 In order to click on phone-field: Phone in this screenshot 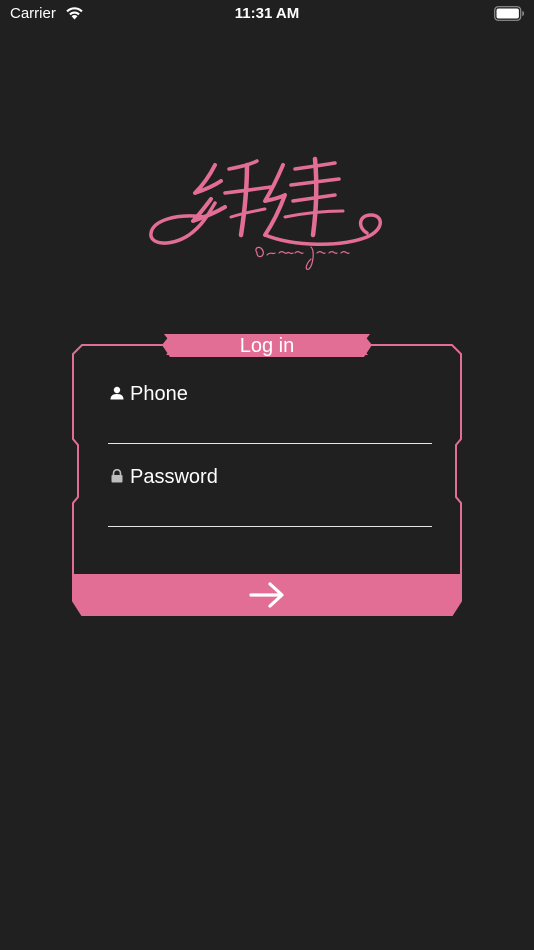, I will do `click(270, 414)`.